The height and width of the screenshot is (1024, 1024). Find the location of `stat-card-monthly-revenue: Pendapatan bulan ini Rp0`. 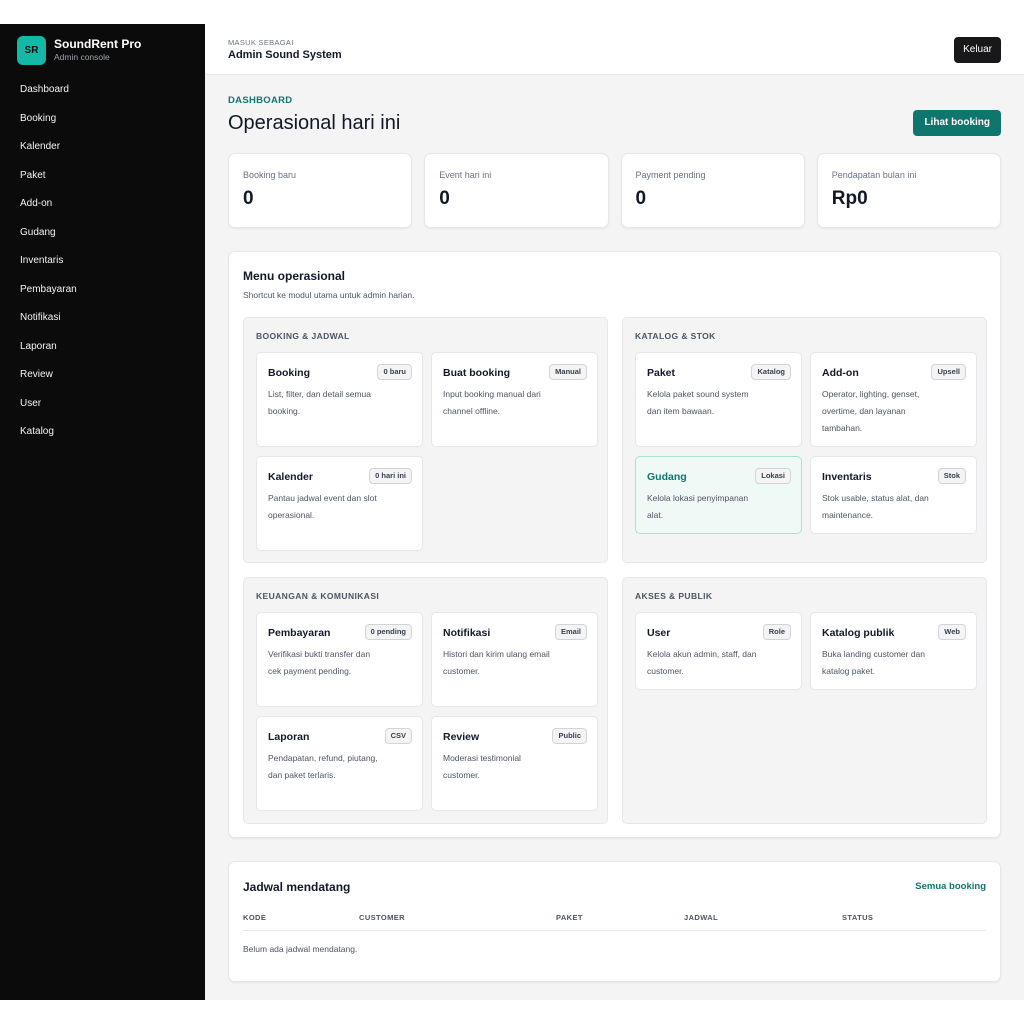

stat-card-monthly-revenue: Pendapatan bulan ini Rp0 is located at coordinates (908, 190).